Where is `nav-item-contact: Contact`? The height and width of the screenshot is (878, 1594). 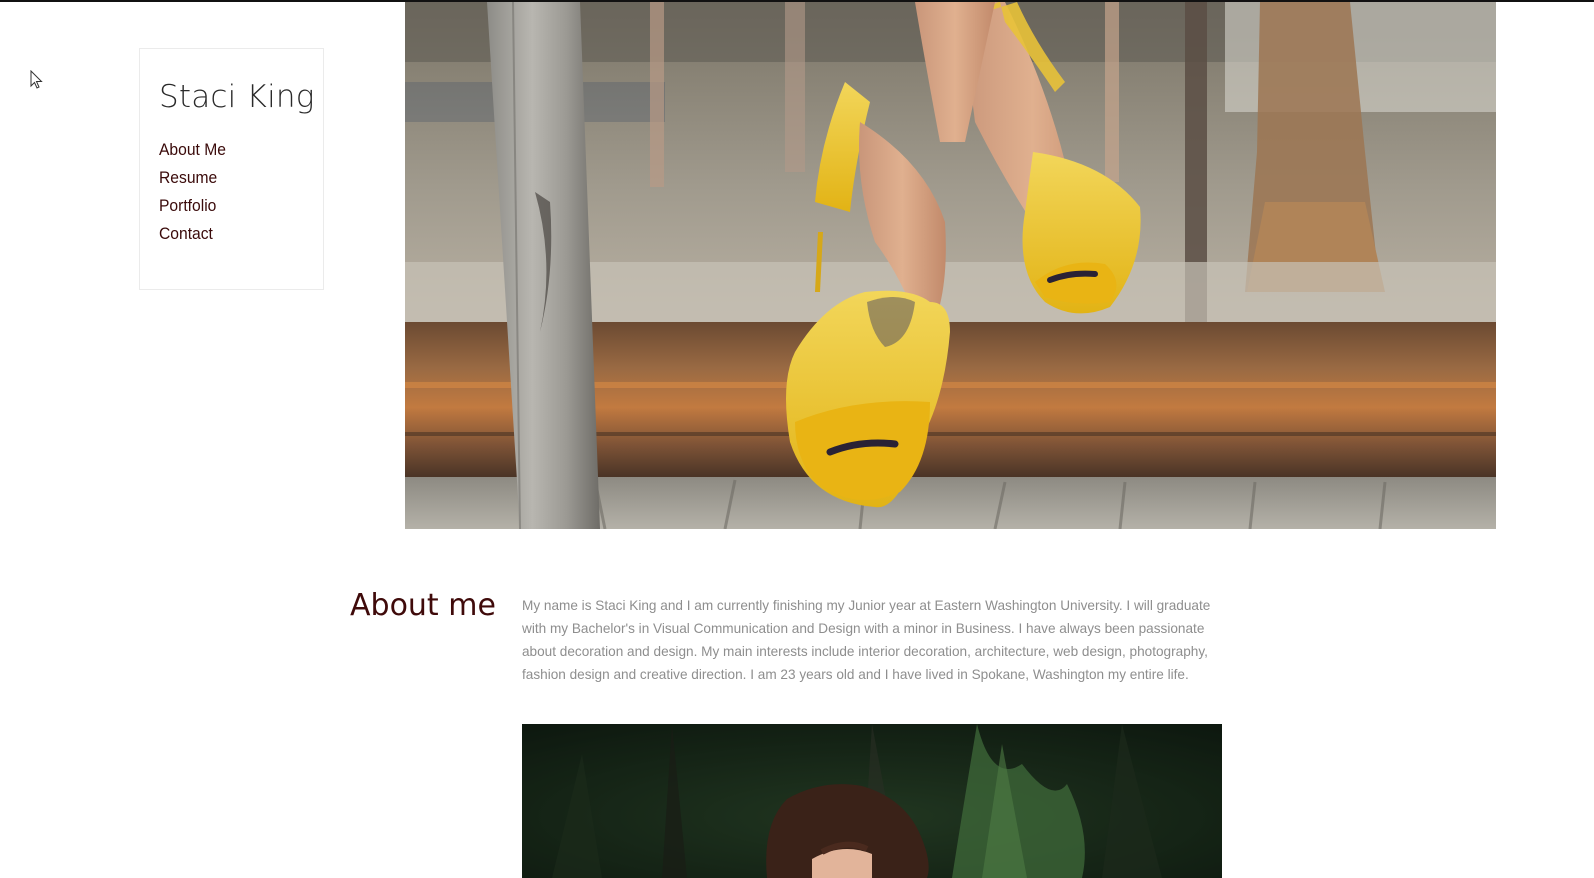 nav-item-contact: Contact is located at coordinates (192, 234).